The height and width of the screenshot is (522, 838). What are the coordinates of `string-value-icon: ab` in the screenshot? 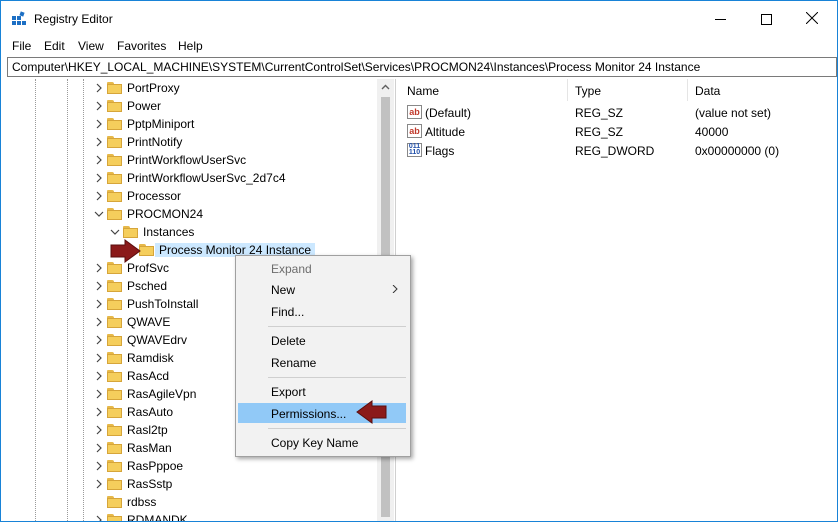 It's located at (414, 112).